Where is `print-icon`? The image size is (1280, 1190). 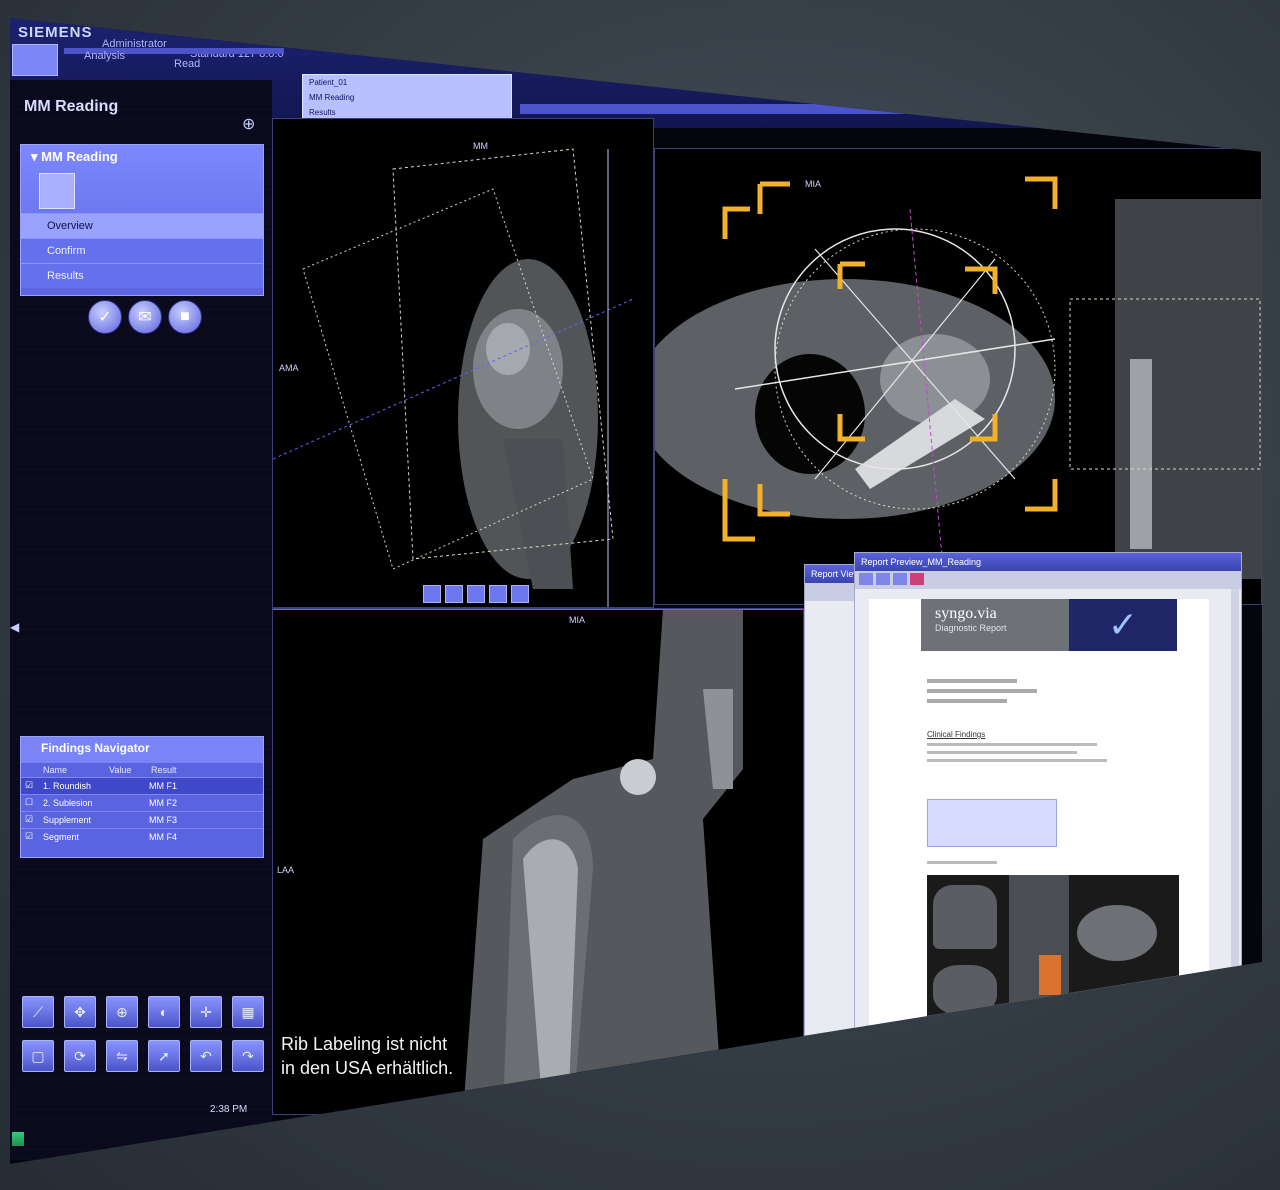 print-icon is located at coordinates (866, 579).